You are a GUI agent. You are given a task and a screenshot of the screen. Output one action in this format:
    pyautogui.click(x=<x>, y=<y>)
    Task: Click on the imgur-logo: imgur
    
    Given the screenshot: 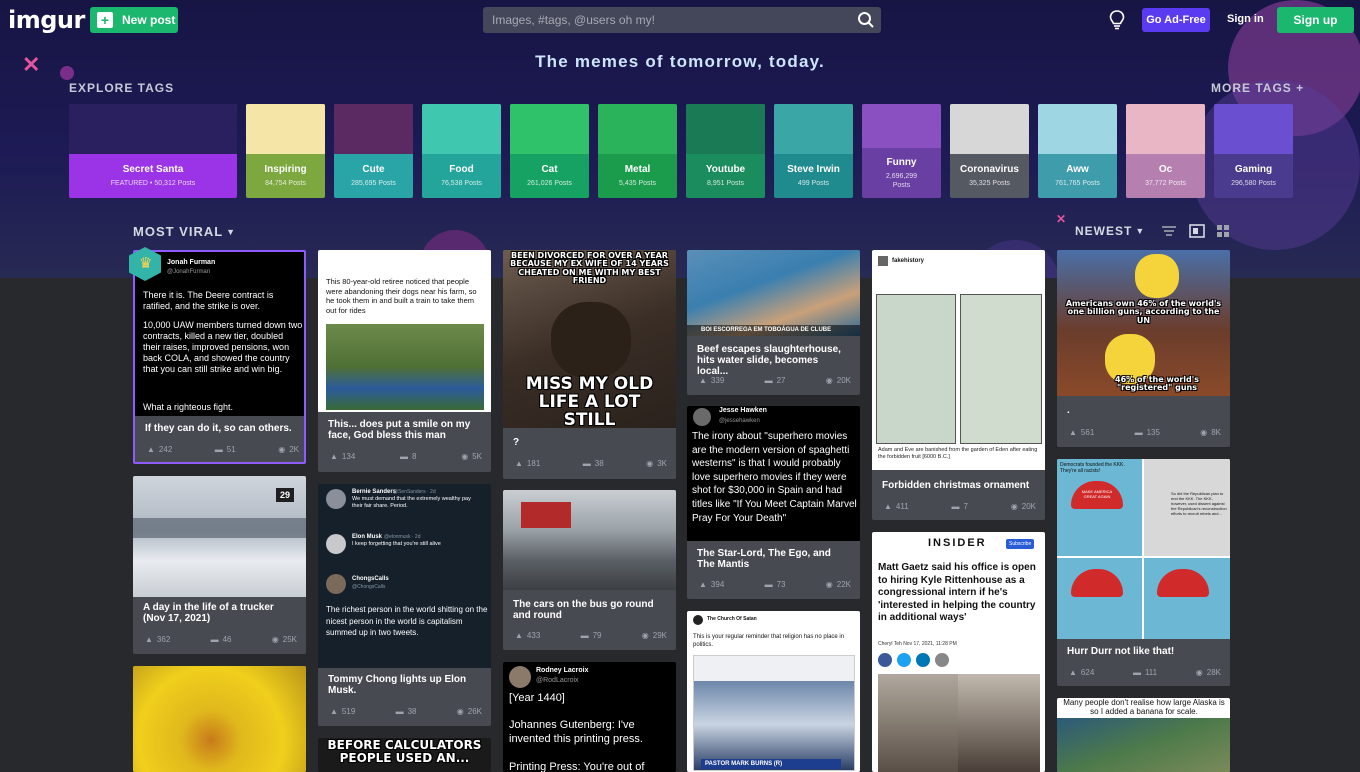 What is the action you would take?
    pyautogui.click(x=46, y=20)
    